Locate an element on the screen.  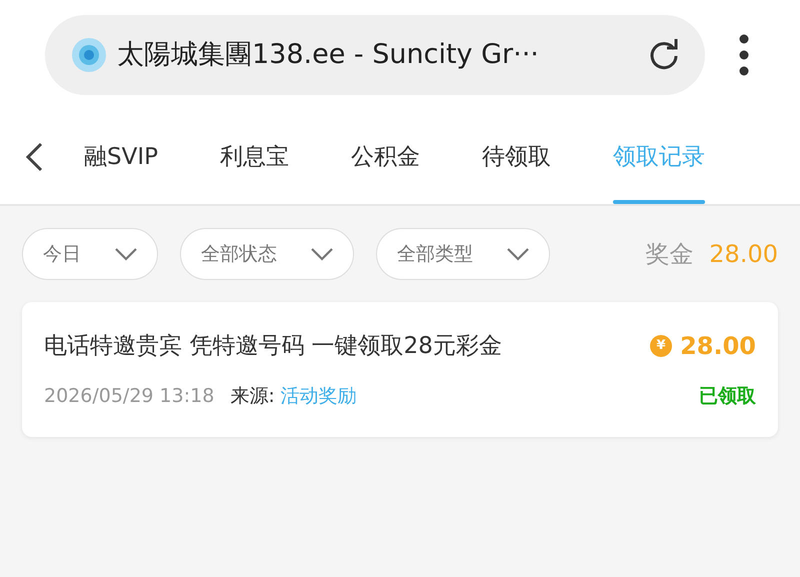
tab: 利息宝 is located at coordinates (254, 157).